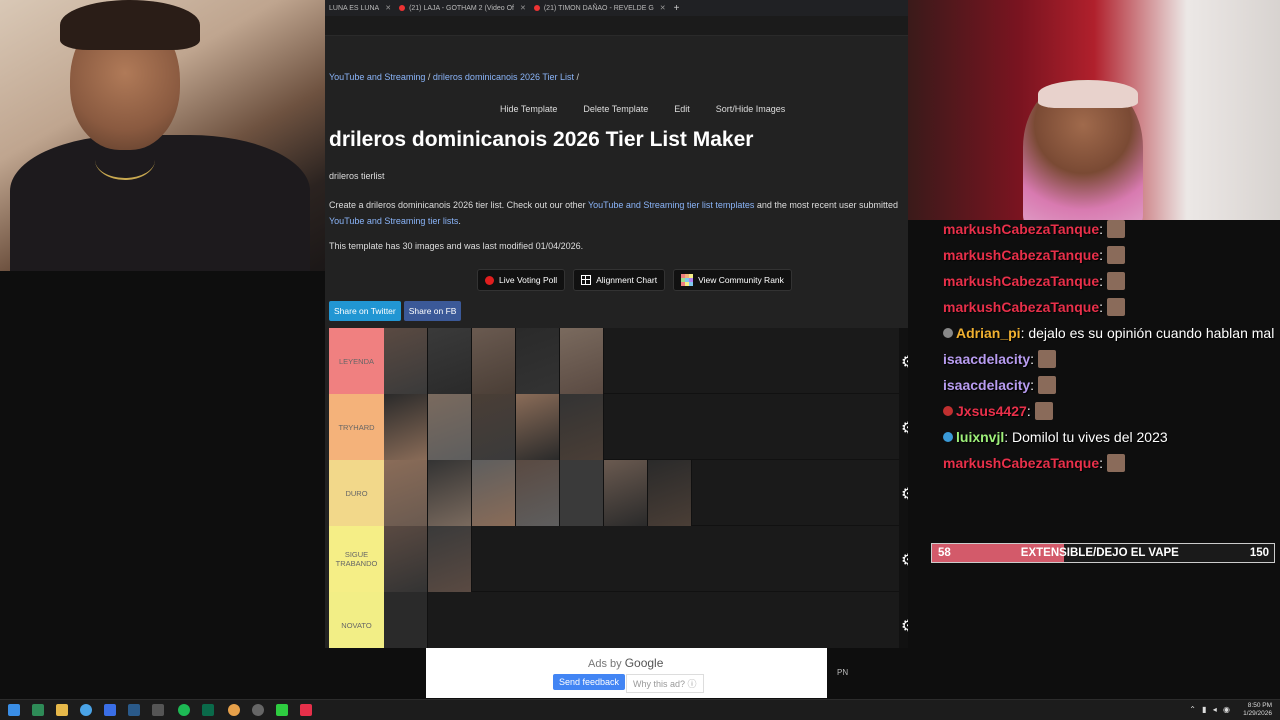 This screenshot has height=720, width=1280. I want to click on live-voting-label: Live Voting Poll, so click(528, 280).